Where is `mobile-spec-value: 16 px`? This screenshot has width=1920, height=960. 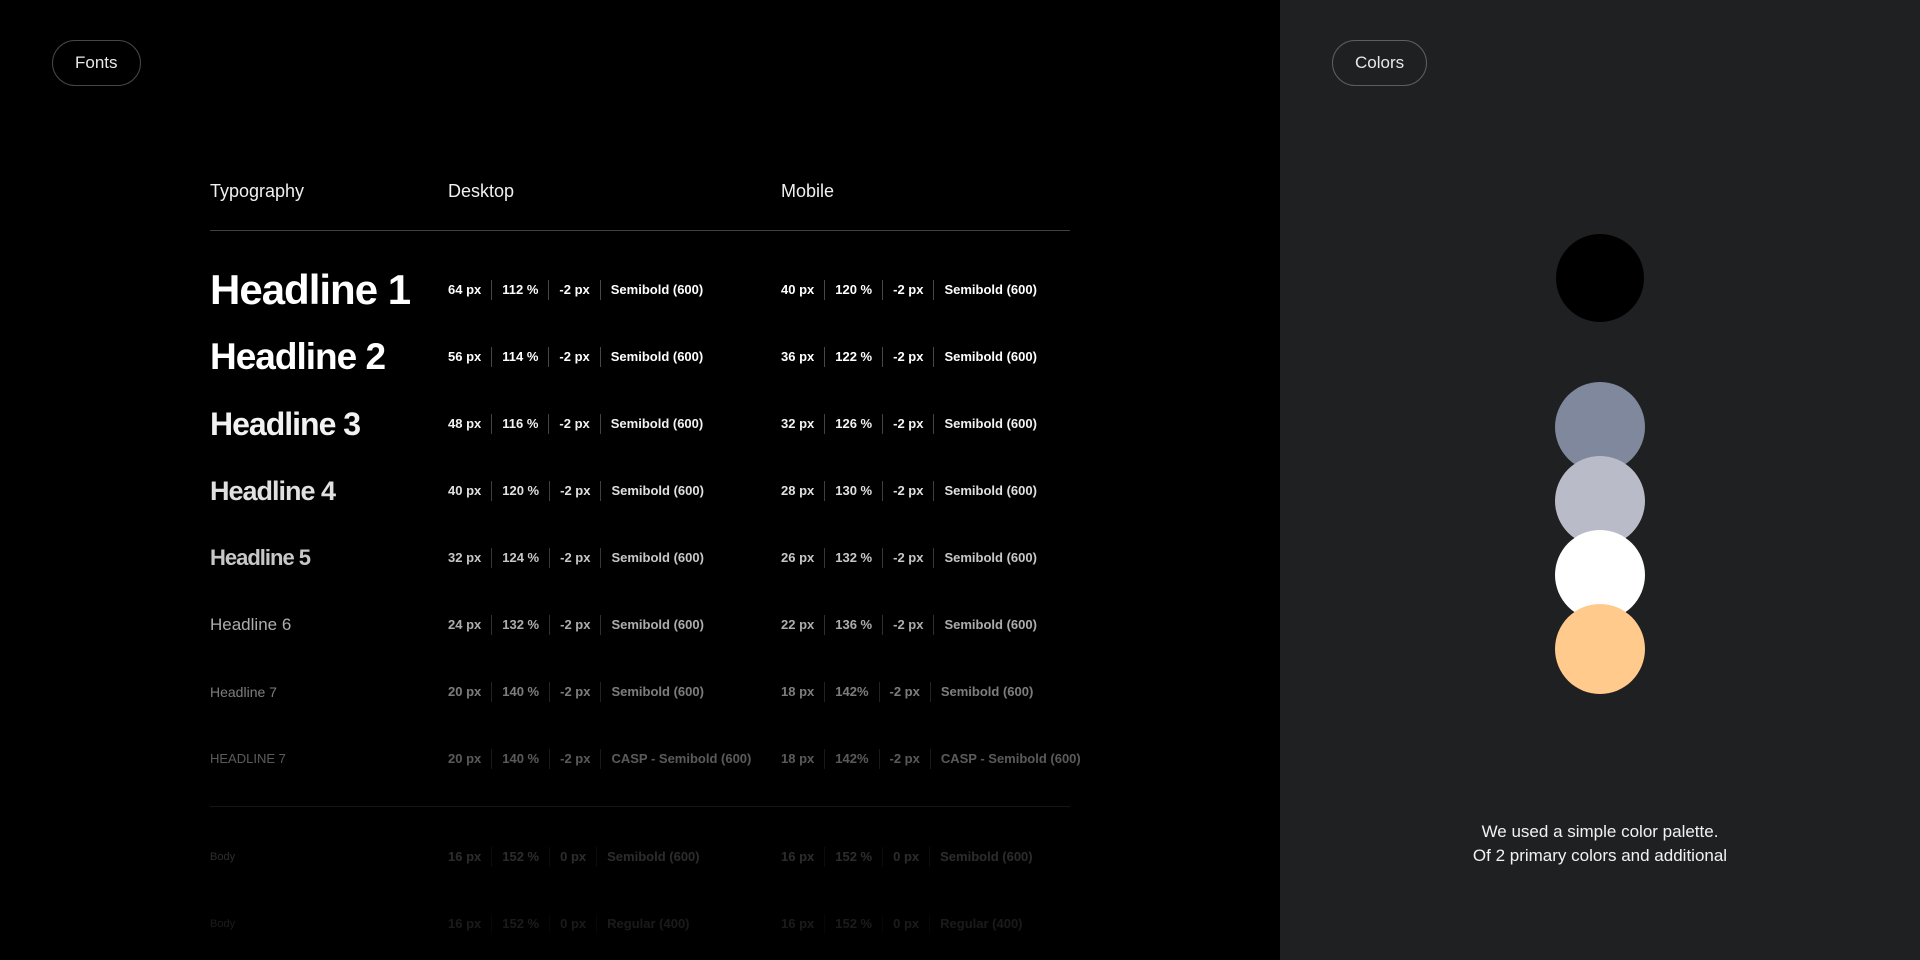 mobile-spec-value: 16 px is located at coordinates (798, 856).